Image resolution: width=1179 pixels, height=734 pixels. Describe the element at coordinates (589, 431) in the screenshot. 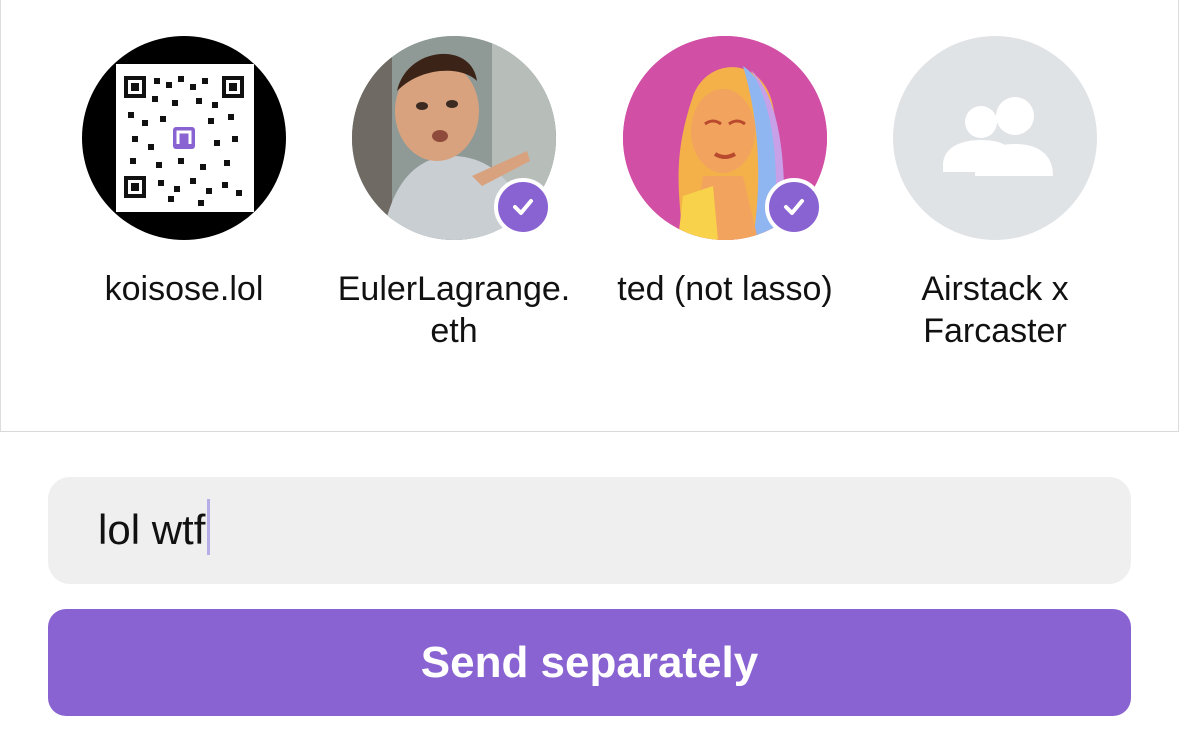

I see `divider` at that location.